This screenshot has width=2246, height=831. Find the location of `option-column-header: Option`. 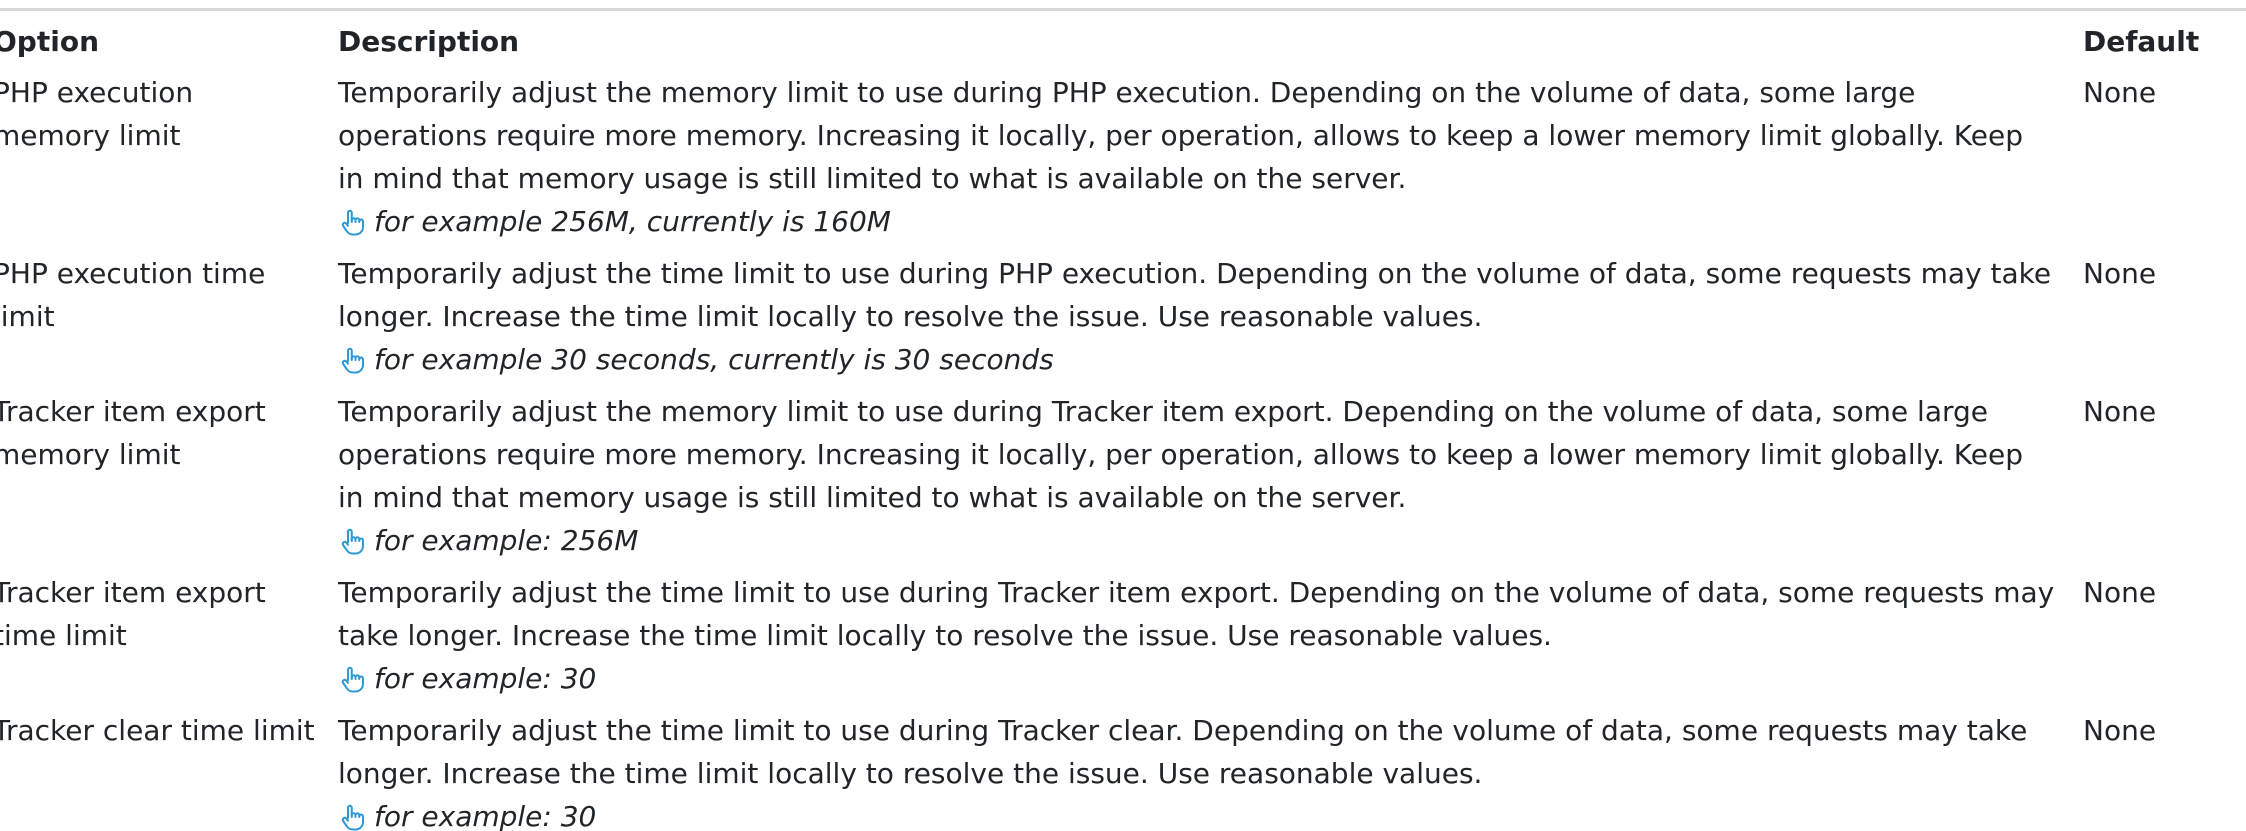

option-column-header: Option is located at coordinates (49, 41).